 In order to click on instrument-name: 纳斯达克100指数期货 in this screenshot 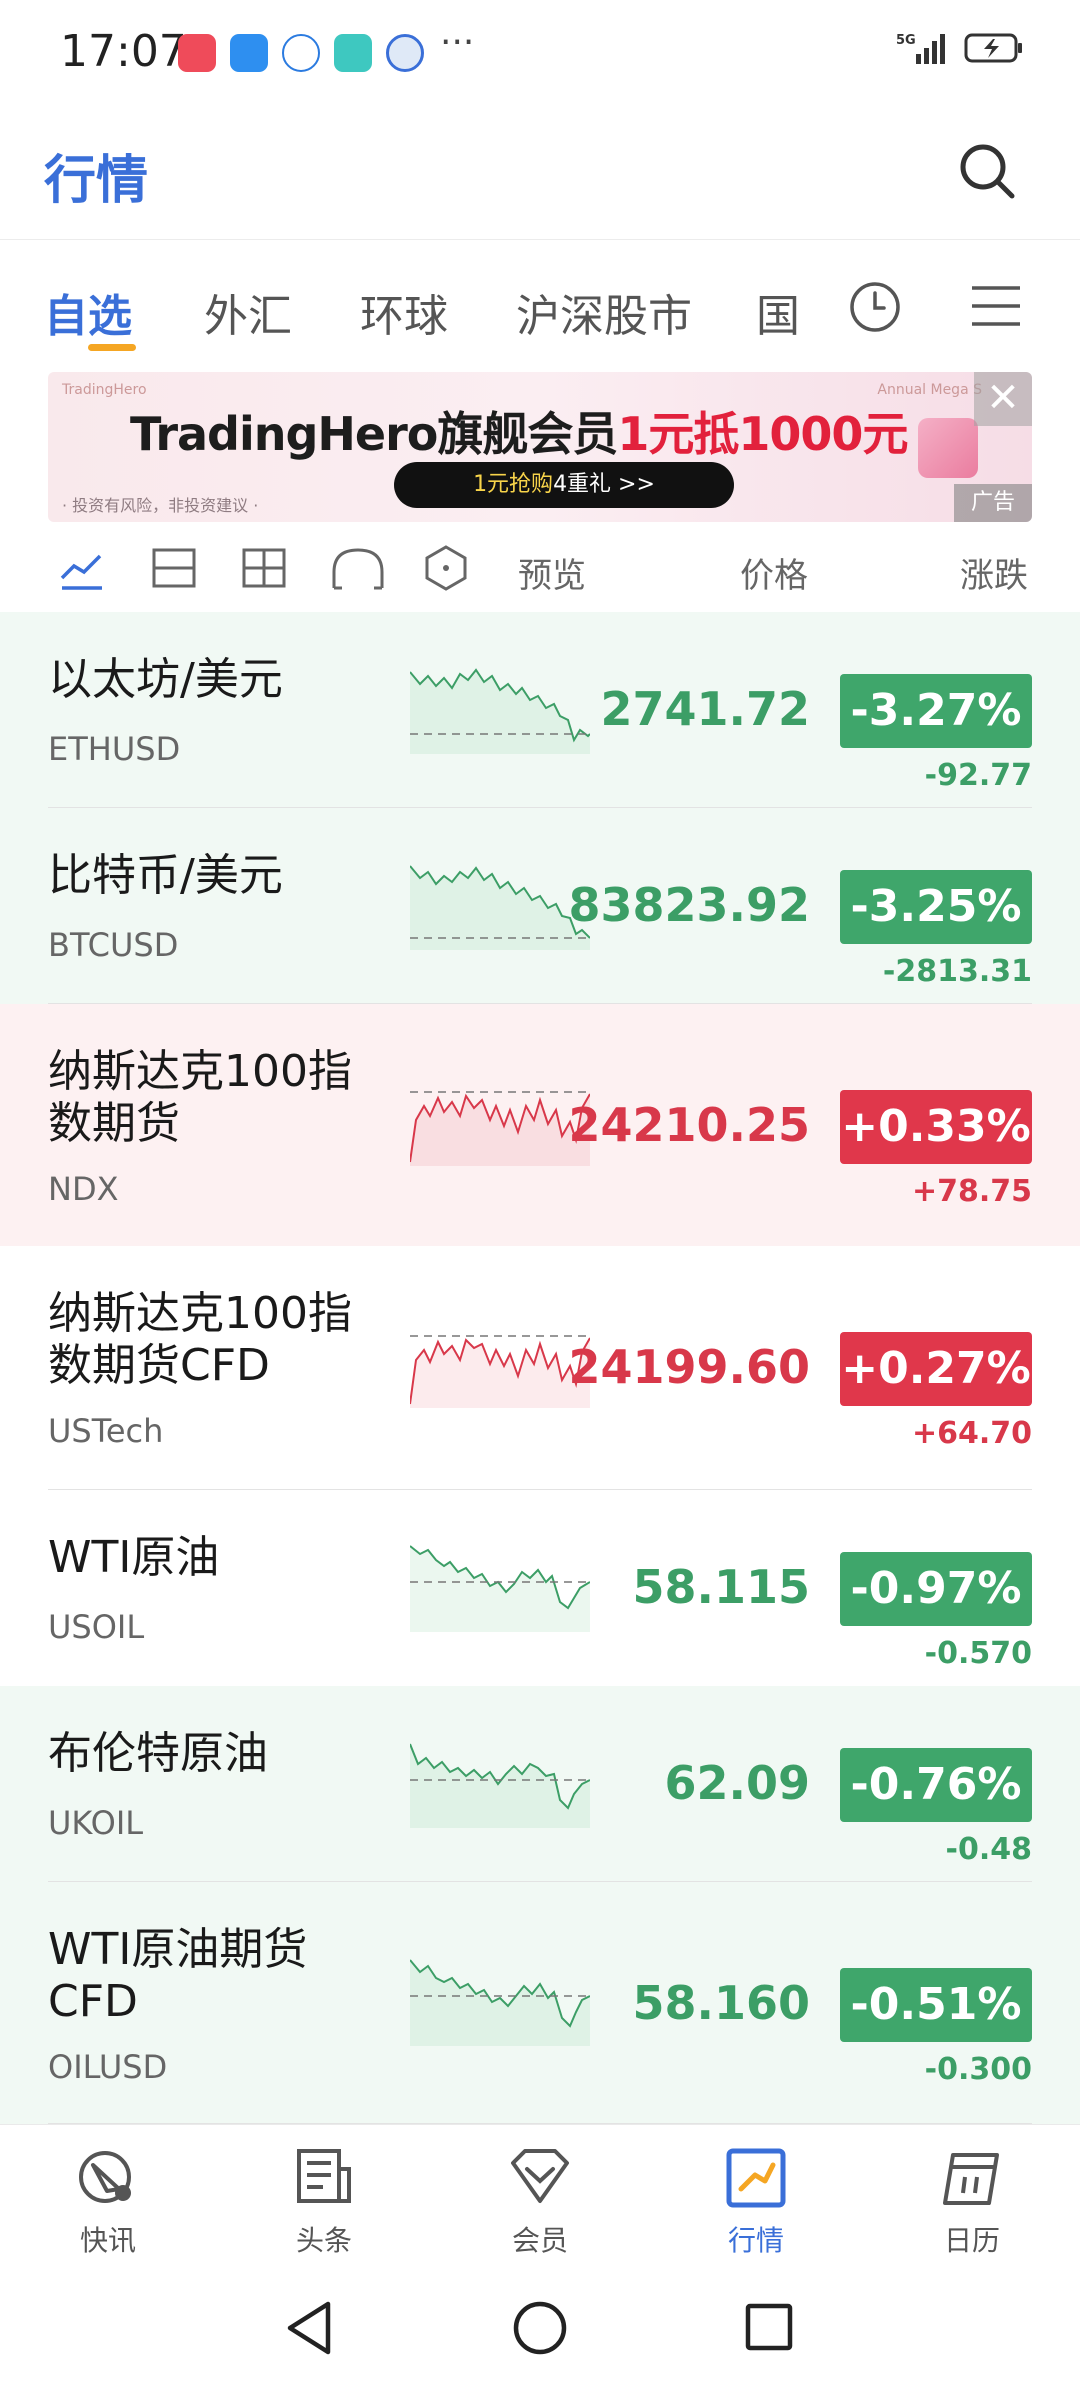, I will do `click(200, 1097)`.